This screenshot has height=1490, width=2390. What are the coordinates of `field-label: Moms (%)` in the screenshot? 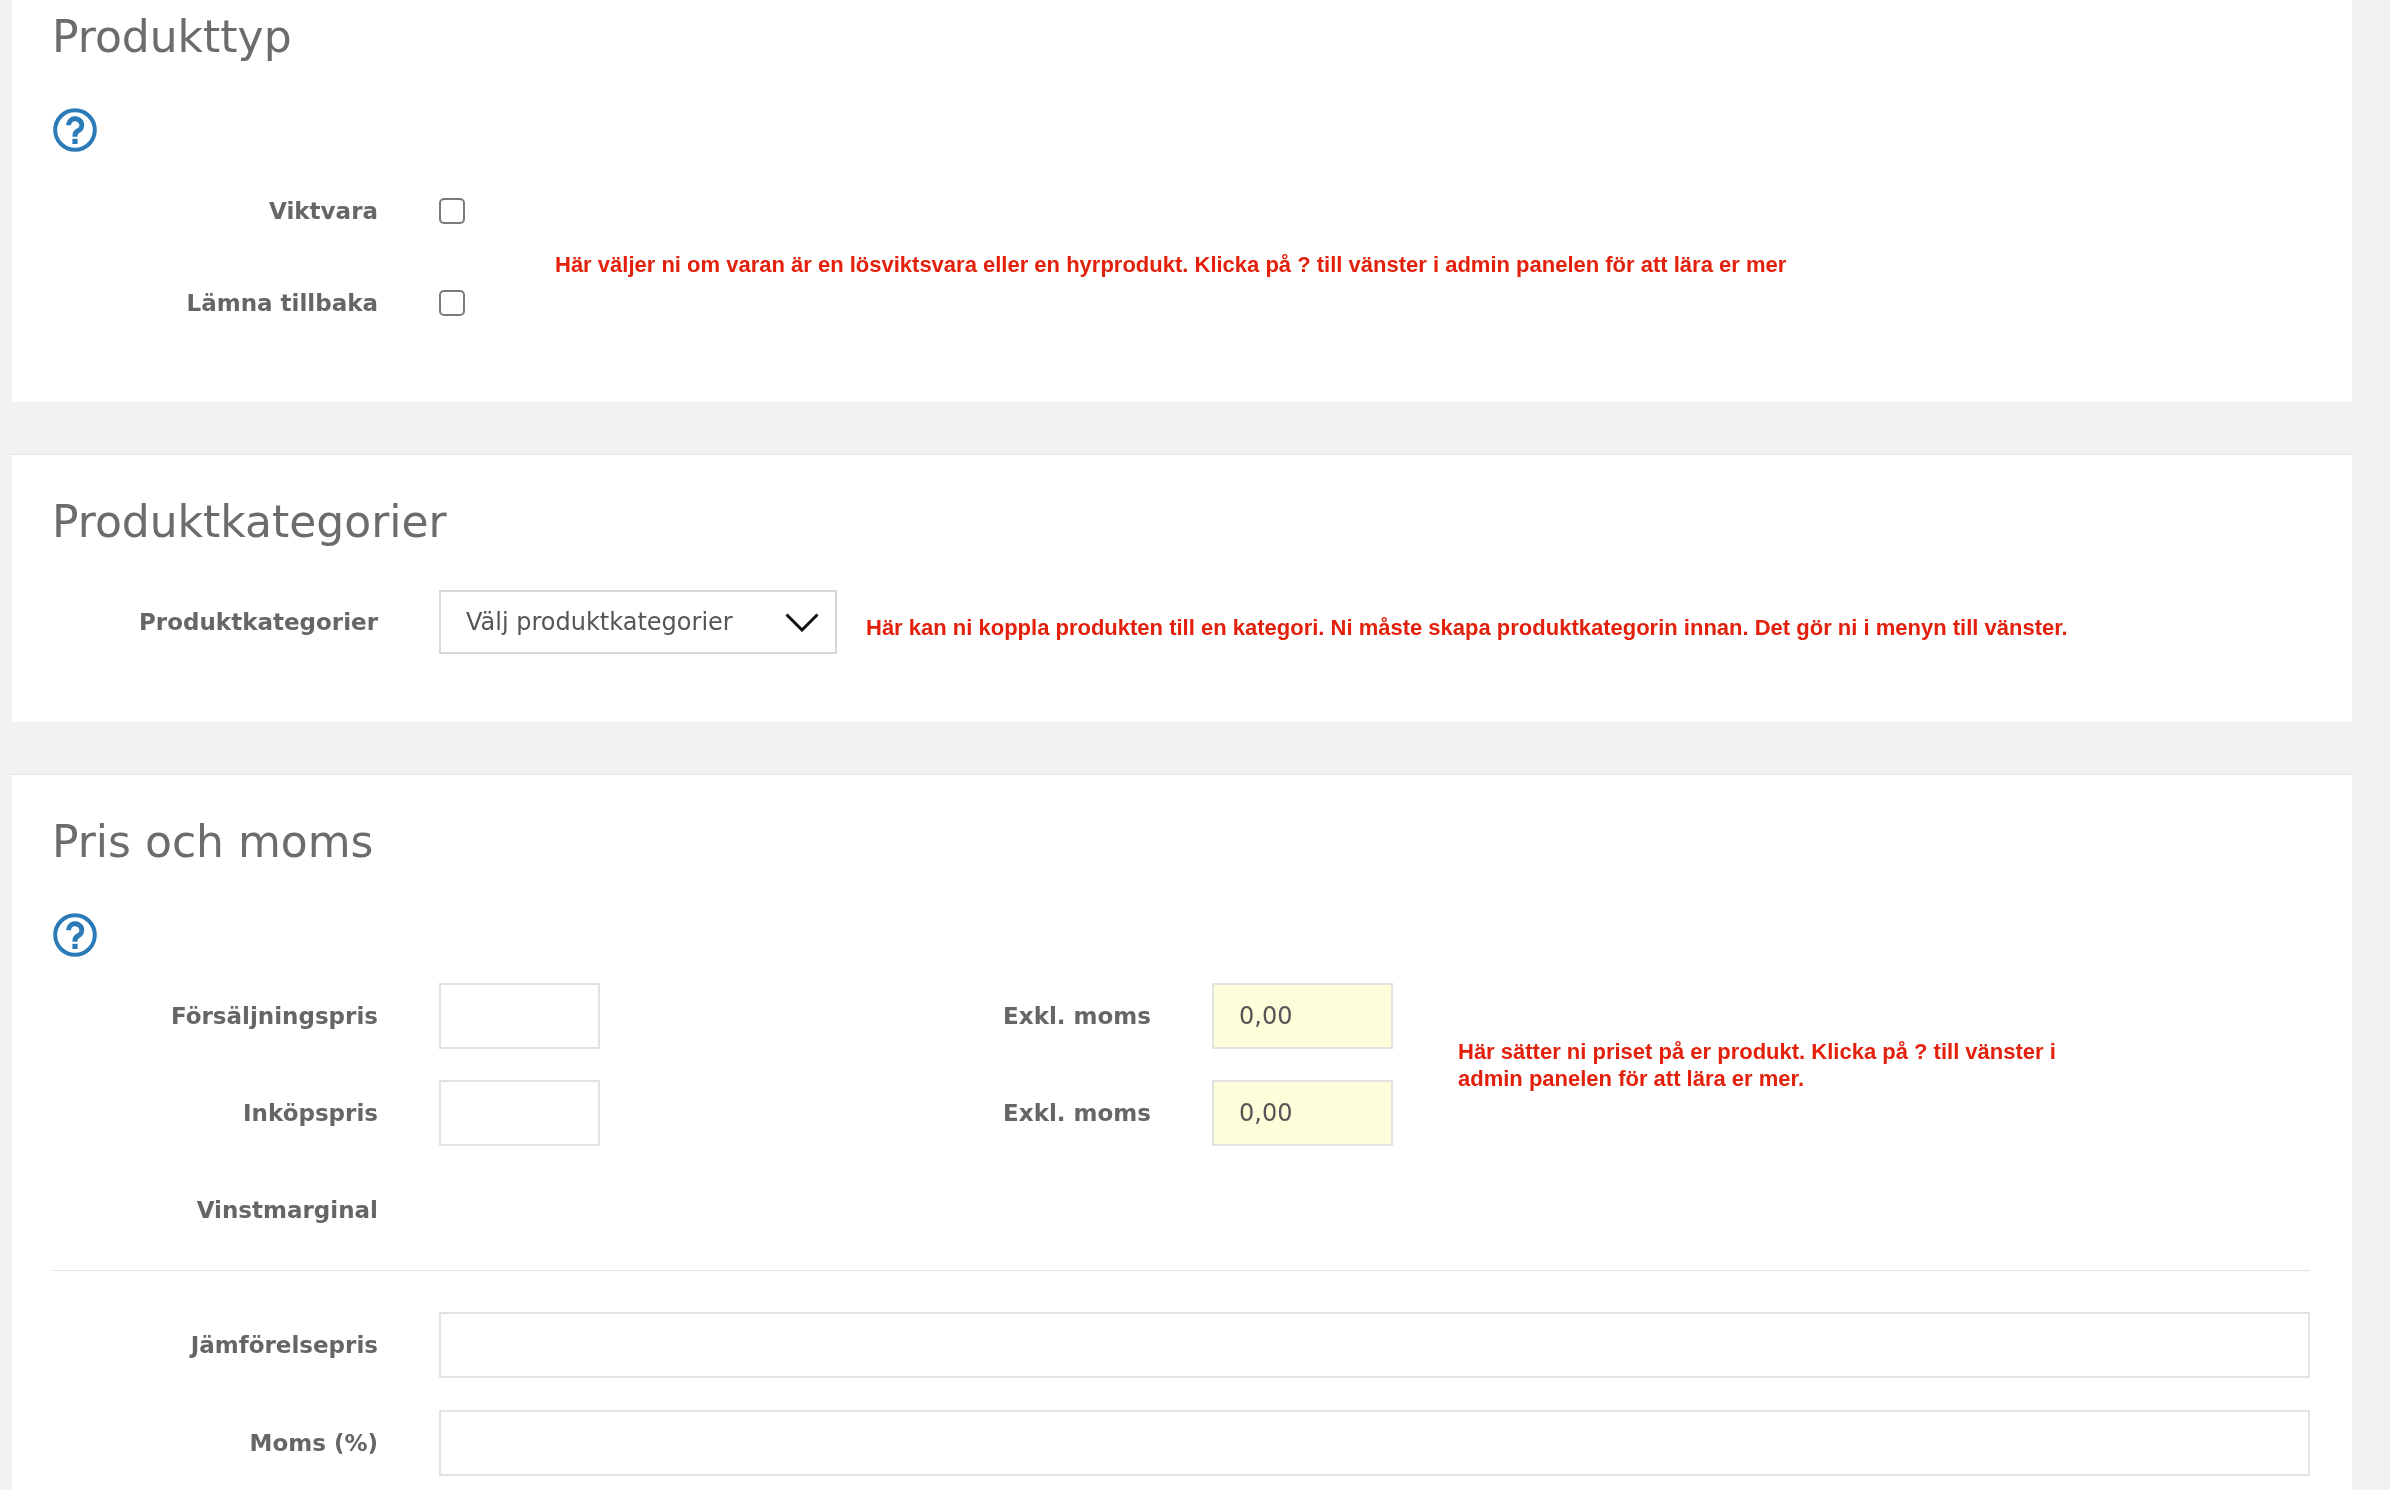 It's located at (313, 1443).